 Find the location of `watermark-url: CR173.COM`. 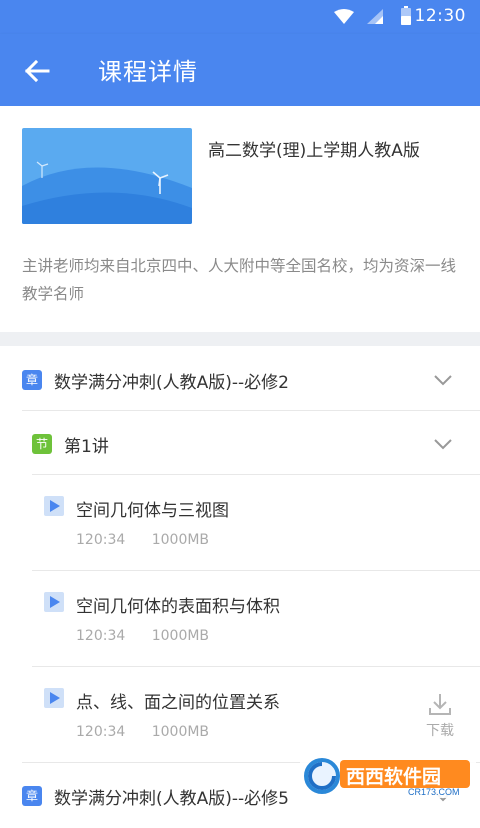

watermark-url: CR173.COM is located at coordinates (434, 792).